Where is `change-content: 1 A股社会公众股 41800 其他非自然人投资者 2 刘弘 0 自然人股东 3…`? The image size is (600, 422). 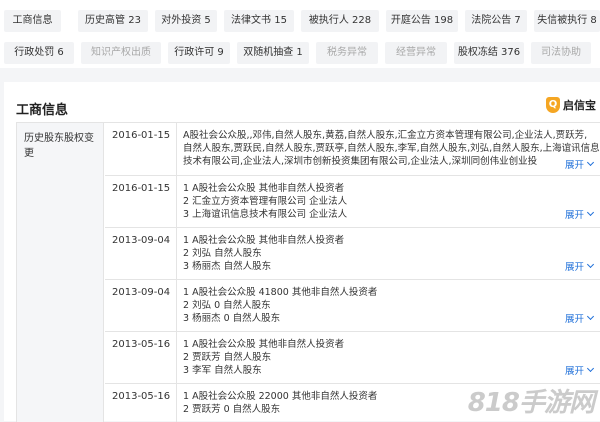
change-content: 1 A股社会公众股 41800 其他非自然人投资者 2 刘弘 0 自然人股东 3… is located at coordinates (389, 305).